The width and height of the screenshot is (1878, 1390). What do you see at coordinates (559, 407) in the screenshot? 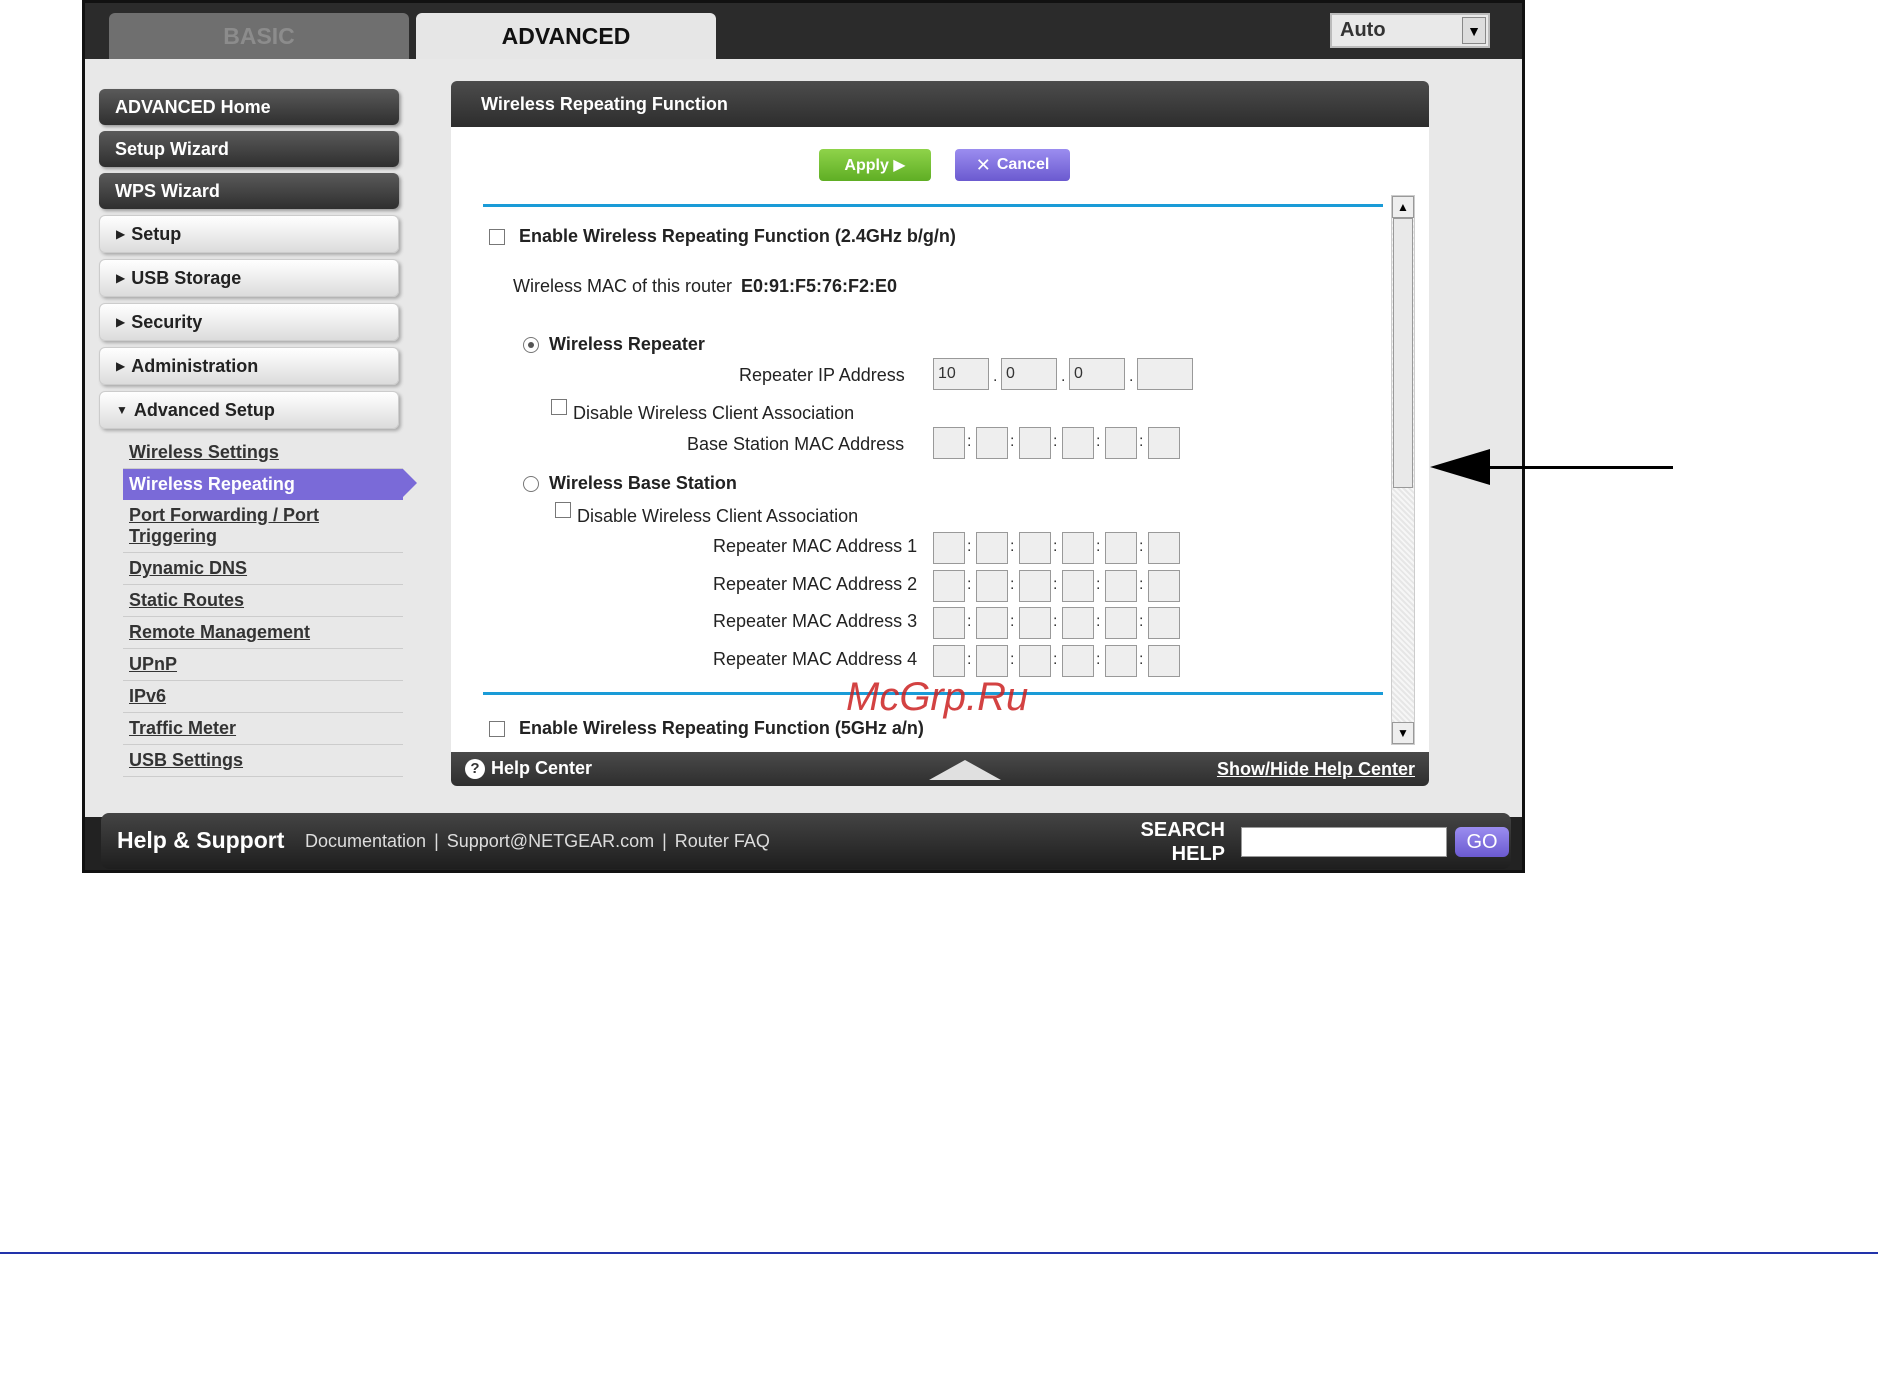
I see `disable-assoc-repeater-checkbox` at bounding box center [559, 407].